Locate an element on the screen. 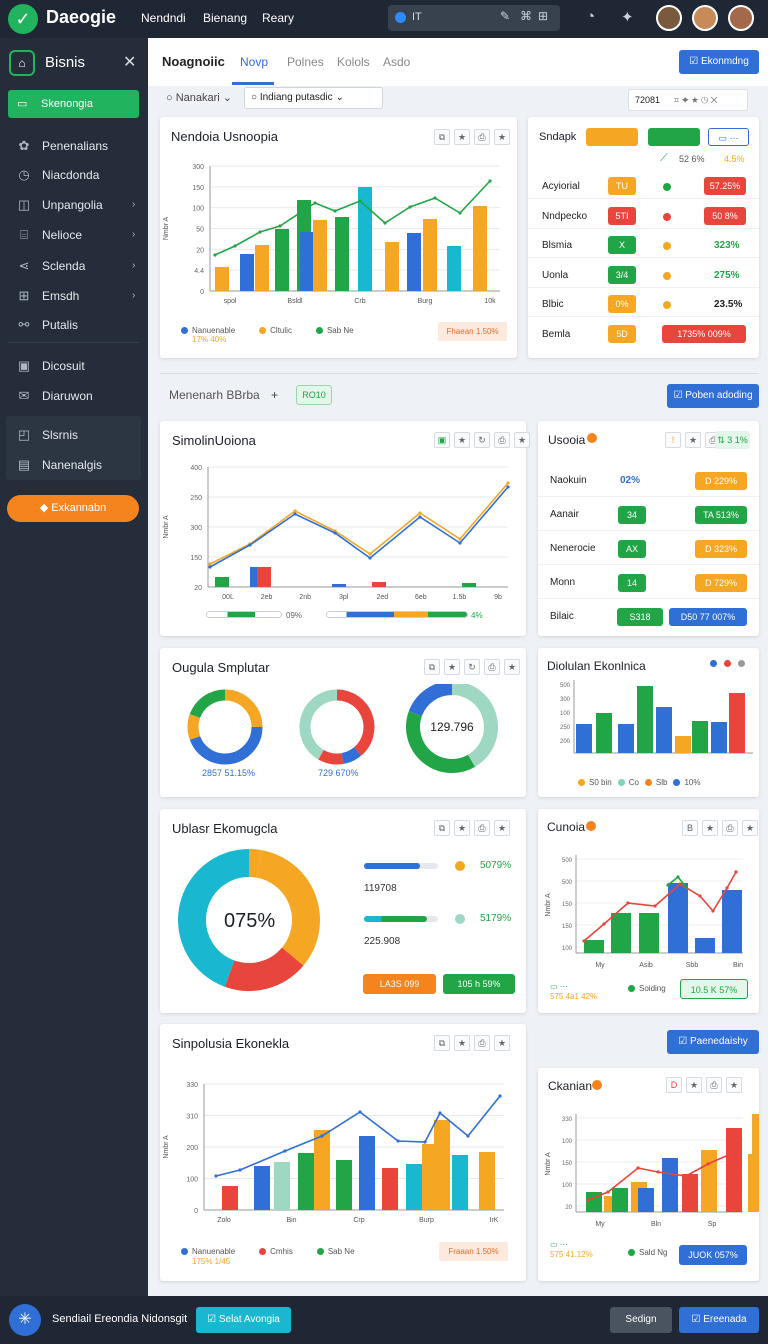 The width and height of the screenshot is (768, 1344). sidebar-item-active: ▭ Skenongia is located at coordinates (73, 104).